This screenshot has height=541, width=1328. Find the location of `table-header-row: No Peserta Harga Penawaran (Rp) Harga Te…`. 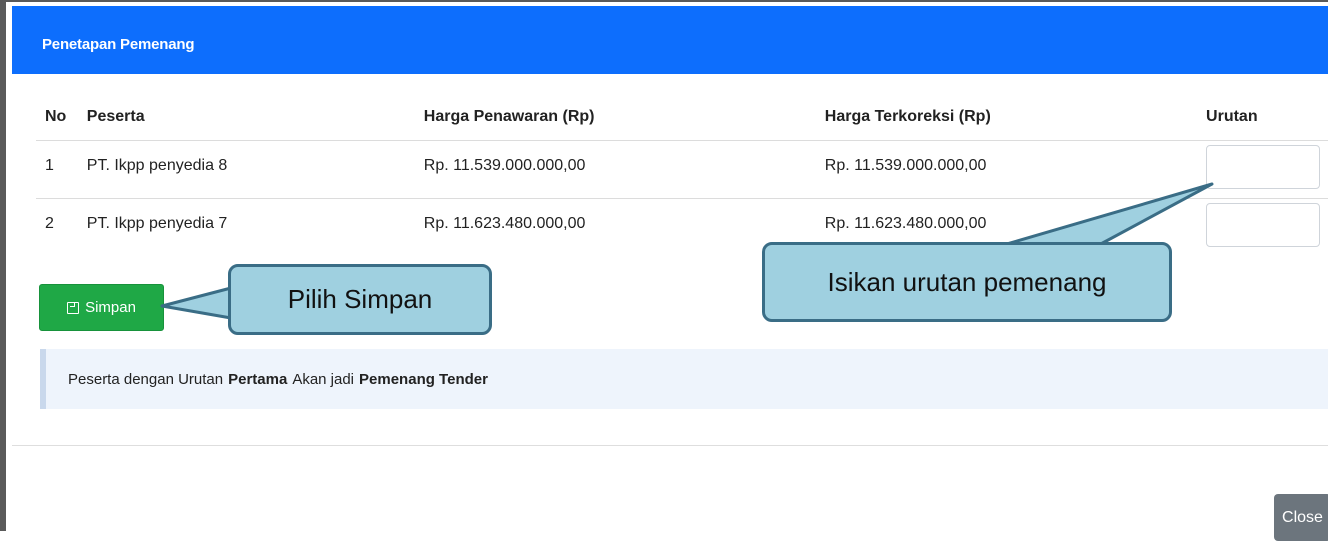

table-header-row: No Peserta Harga Penawaran (Rp) Harga Te… is located at coordinates (682, 117).